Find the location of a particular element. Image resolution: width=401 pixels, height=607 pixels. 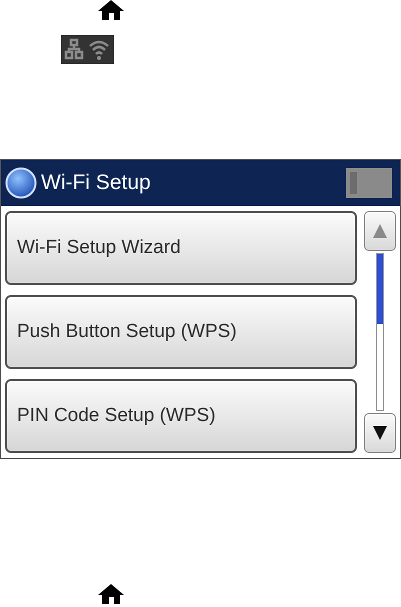

network-status-icon is located at coordinates (87, 49).